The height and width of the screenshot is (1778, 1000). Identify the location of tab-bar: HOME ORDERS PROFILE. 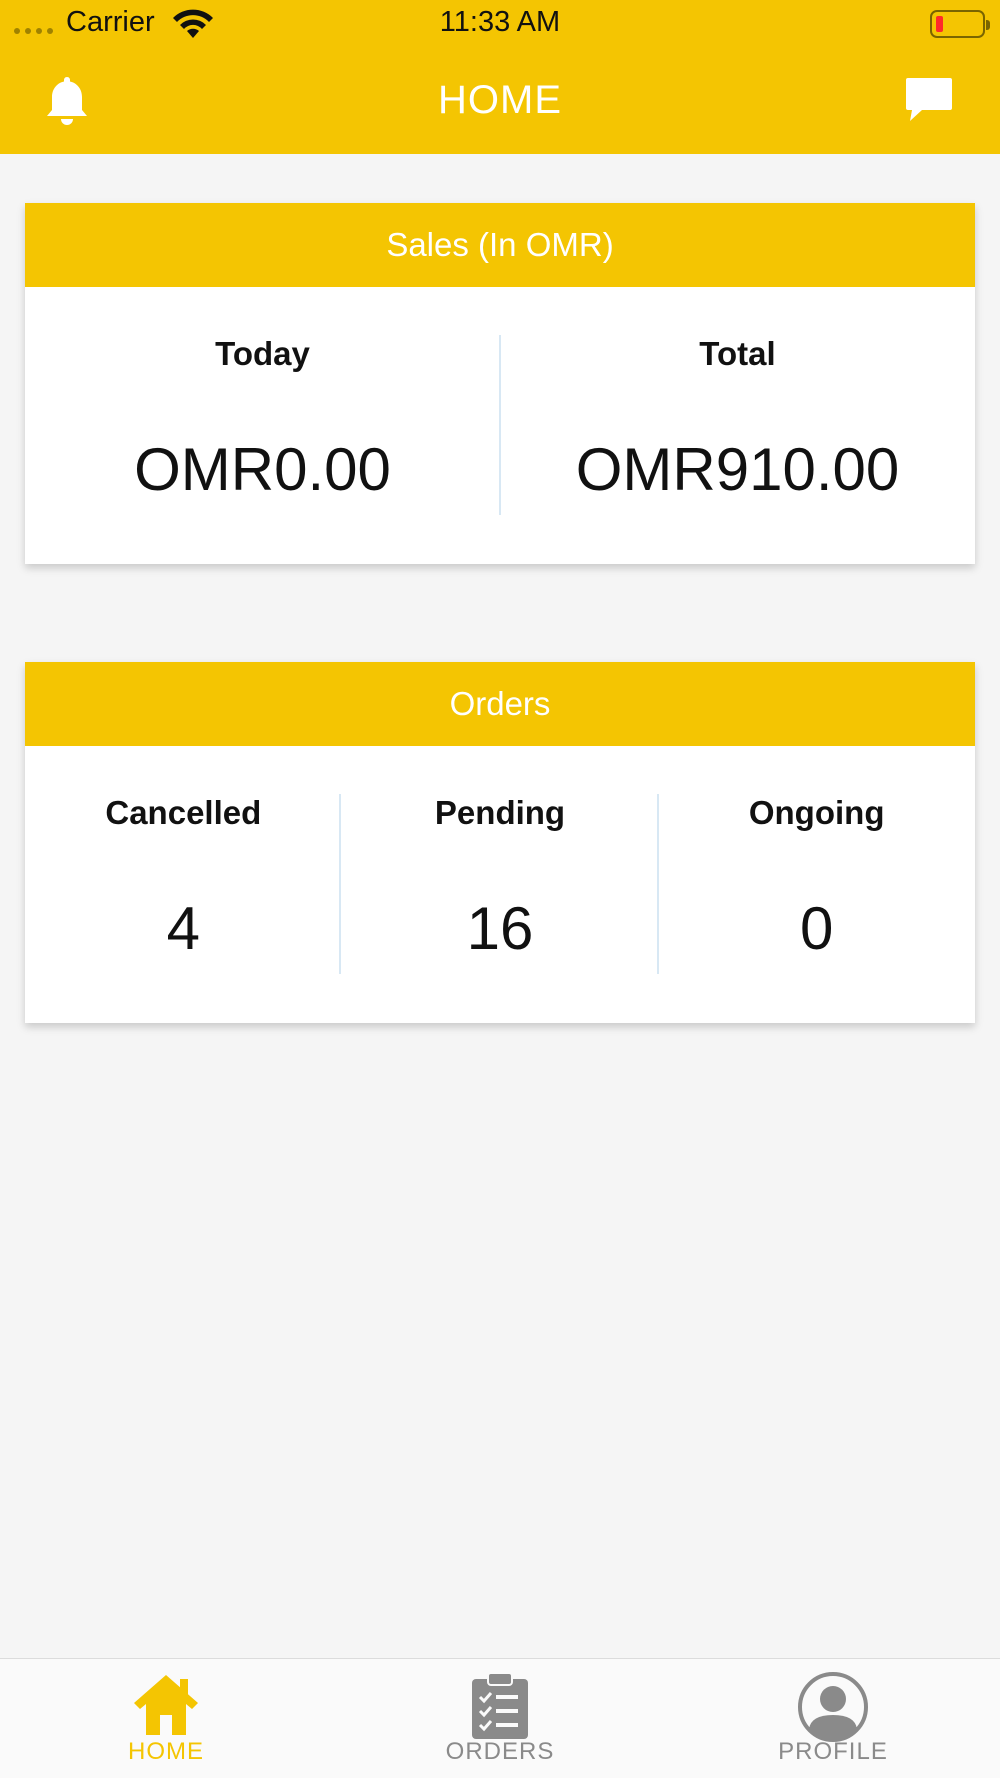
(500, 1718).